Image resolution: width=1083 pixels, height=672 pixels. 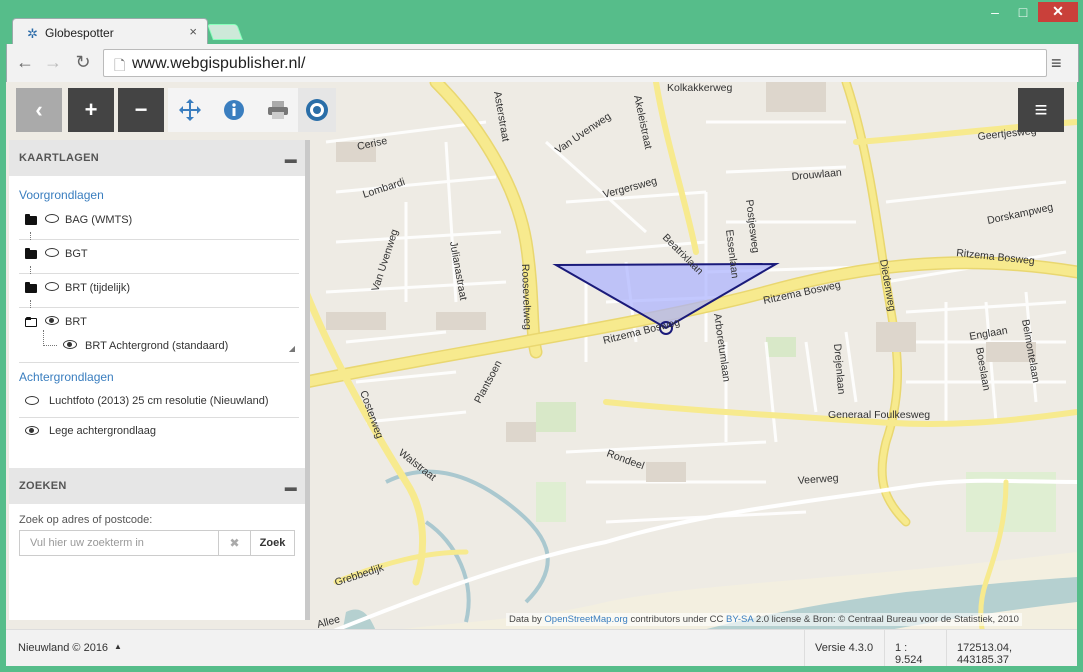 I want to click on url-text: www.webgispublisher.nl/, so click(x=219, y=63).